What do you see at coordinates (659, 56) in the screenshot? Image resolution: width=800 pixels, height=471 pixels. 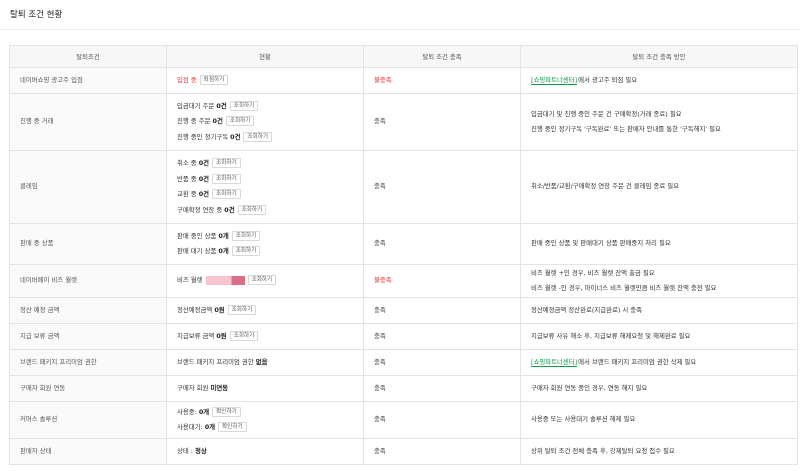 I see `header-solution: 탈퇴 조건 충족 방안` at bounding box center [659, 56].